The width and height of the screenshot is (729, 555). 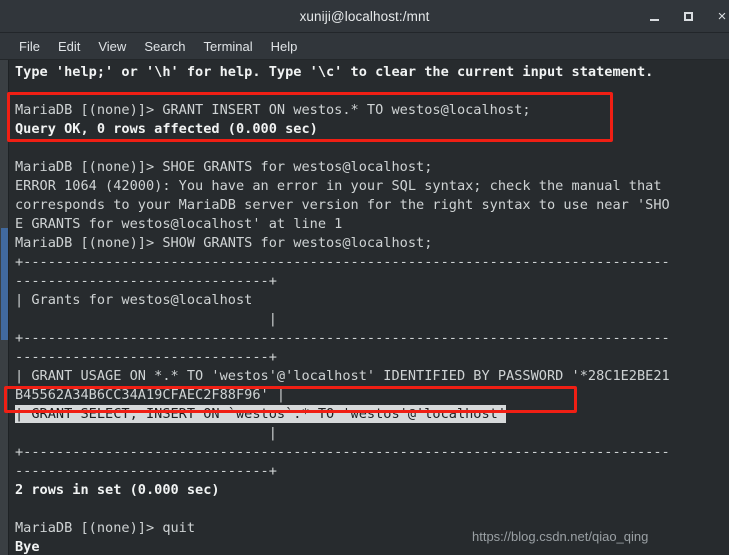 I want to click on minimize-button, so click(x=654, y=16).